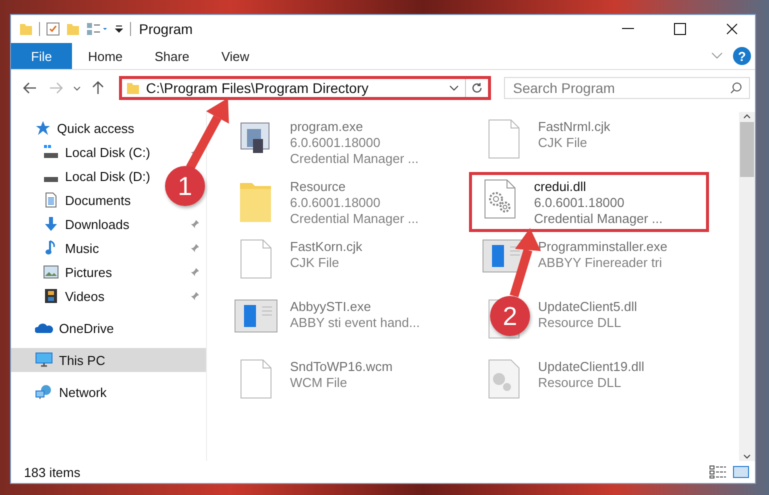  Describe the element at coordinates (341, 367) in the screenshot. I see `file-name: SndToWP16.wcm` at that location.